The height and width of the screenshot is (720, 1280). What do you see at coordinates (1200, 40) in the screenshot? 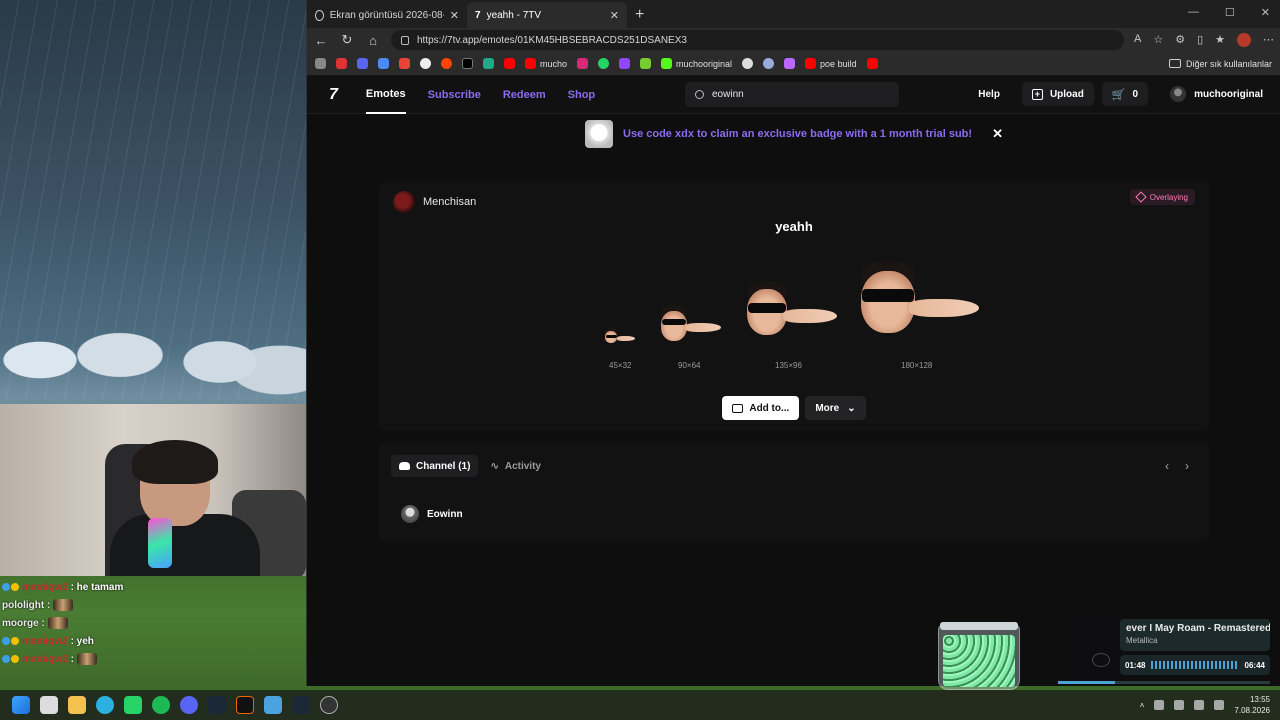
I see `split-screen-icon: ▯` at bounding box center [1200, 40].